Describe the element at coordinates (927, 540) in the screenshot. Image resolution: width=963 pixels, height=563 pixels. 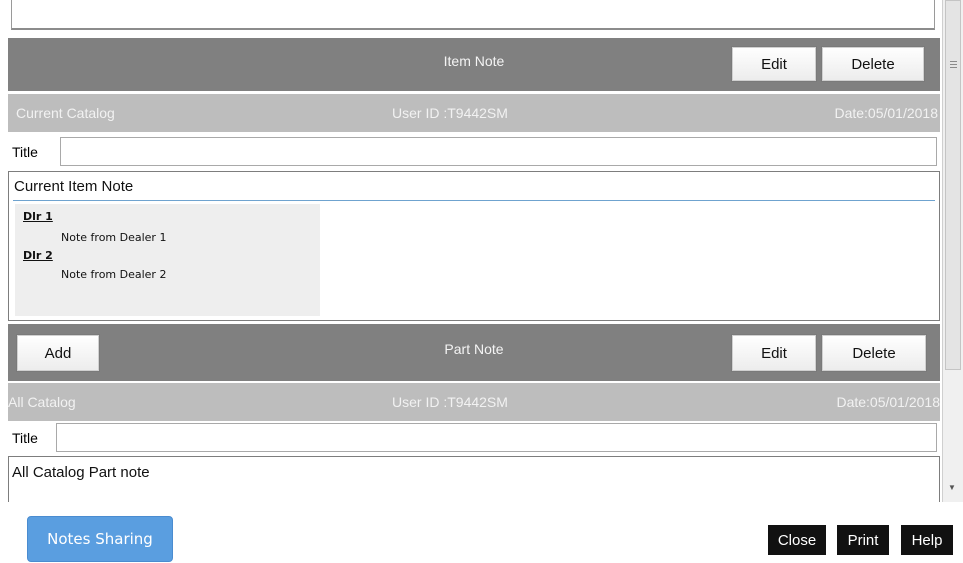
I see `help-button: Help` at that location.